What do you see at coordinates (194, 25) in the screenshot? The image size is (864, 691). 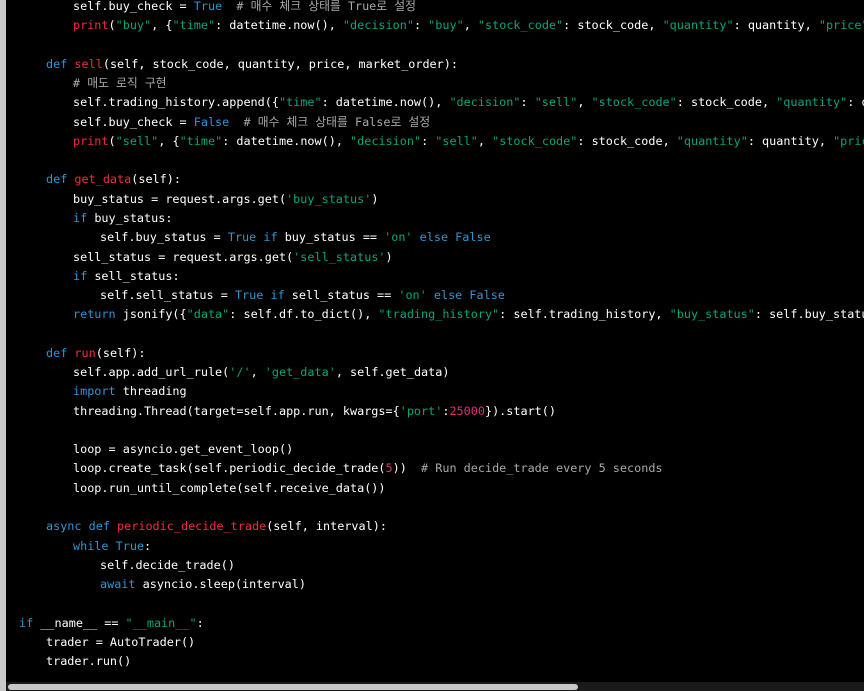 I see `code-token: "time"` at bounding box center [194, 25].